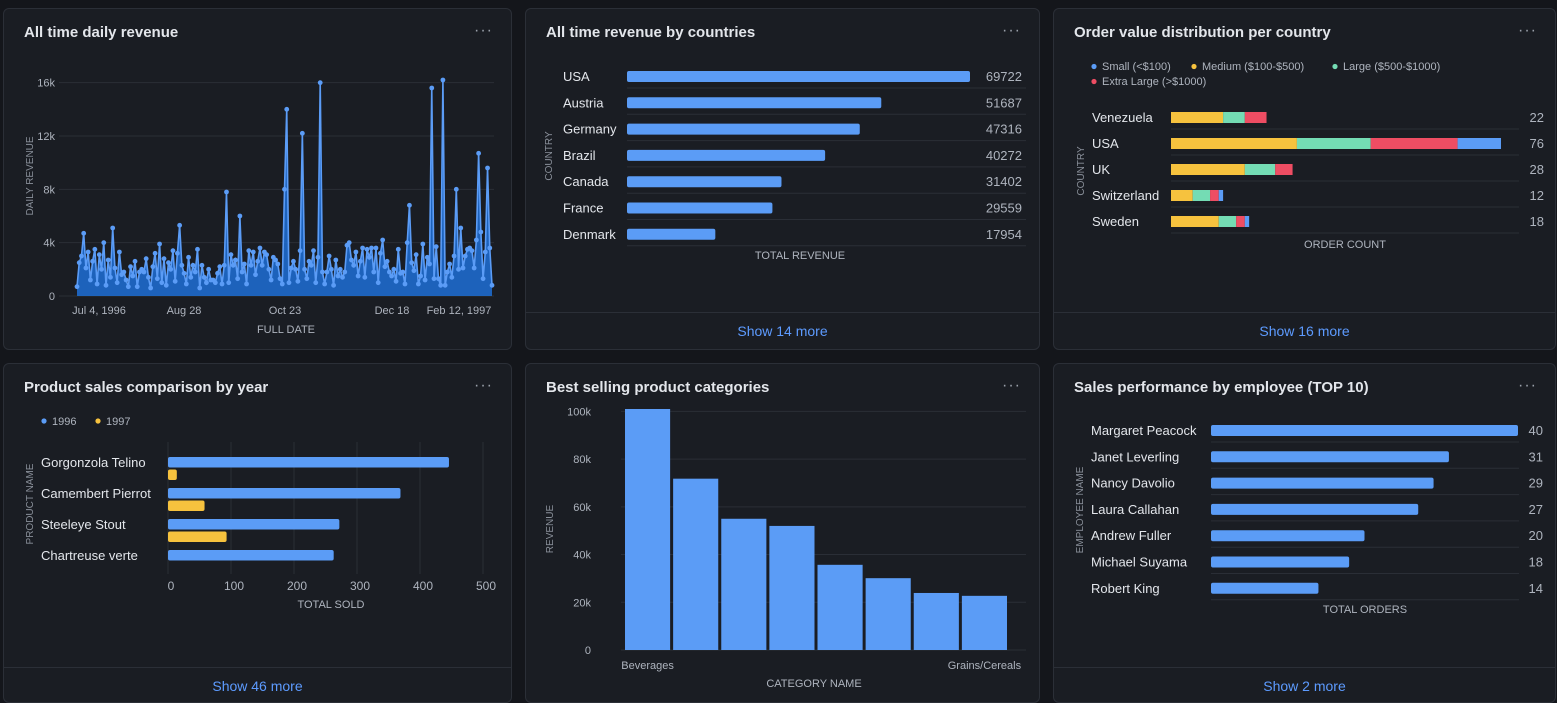 The image size is (1557, 703). Describe the element at coordinates (1304, 684) in the screenshot. I see `show-more-link: Show 2 more` at that location.